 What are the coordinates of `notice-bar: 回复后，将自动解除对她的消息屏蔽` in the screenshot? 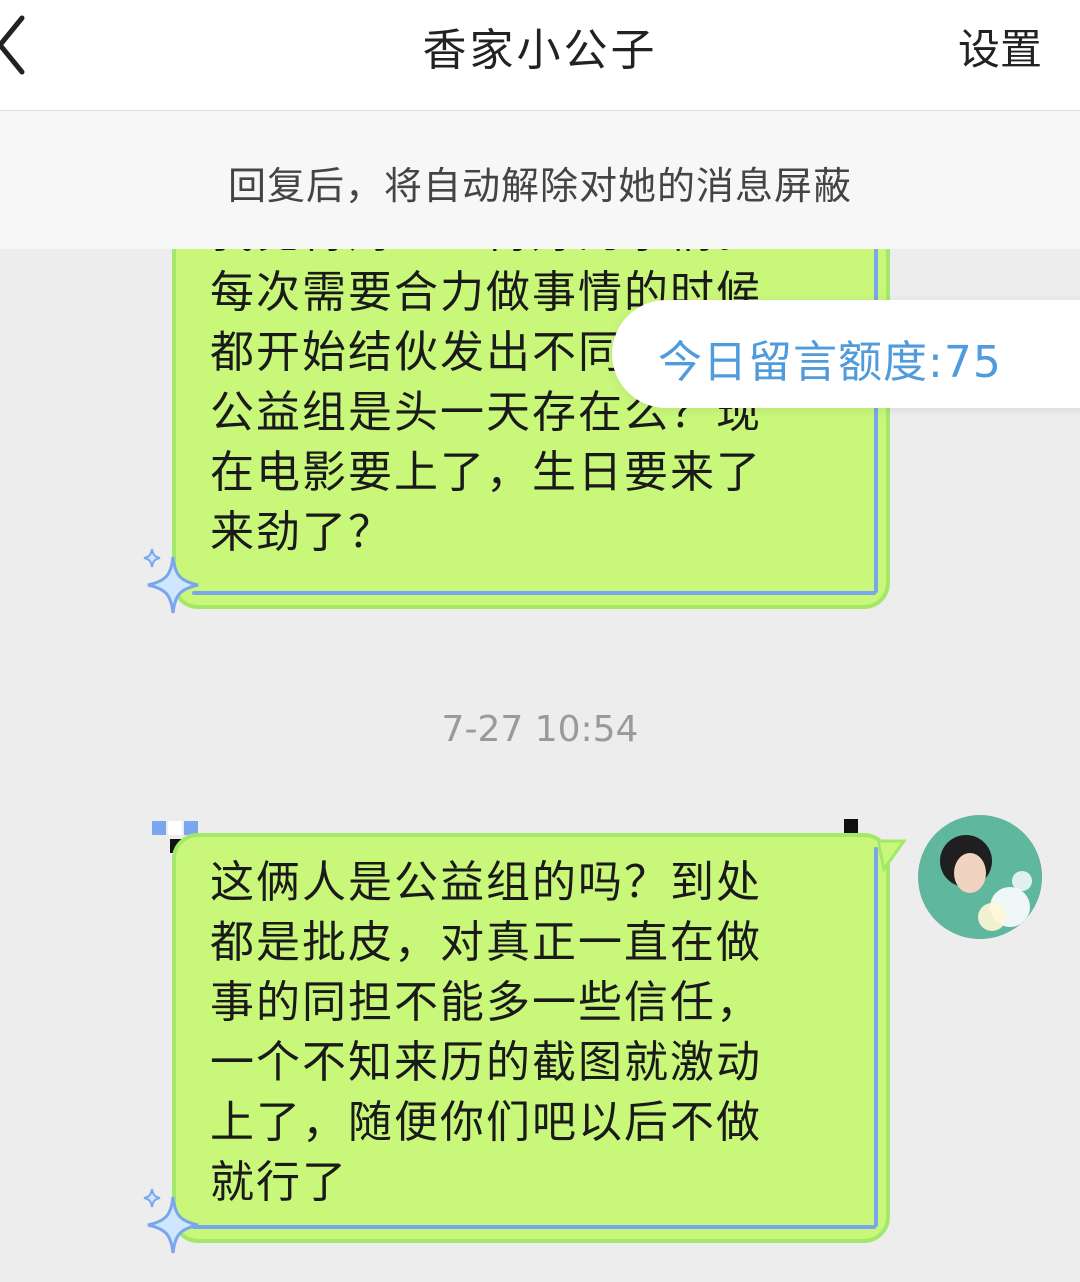 It's located at (540, 180).